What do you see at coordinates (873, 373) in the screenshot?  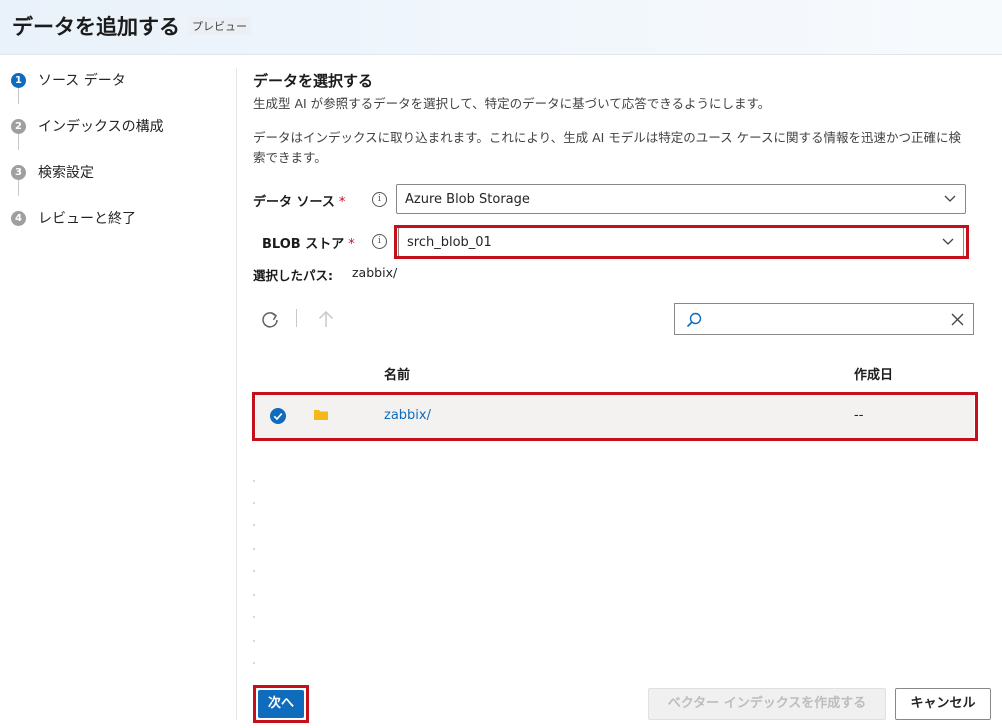 I see `column-header-created: 作成日` at bounding box center [873, 373].